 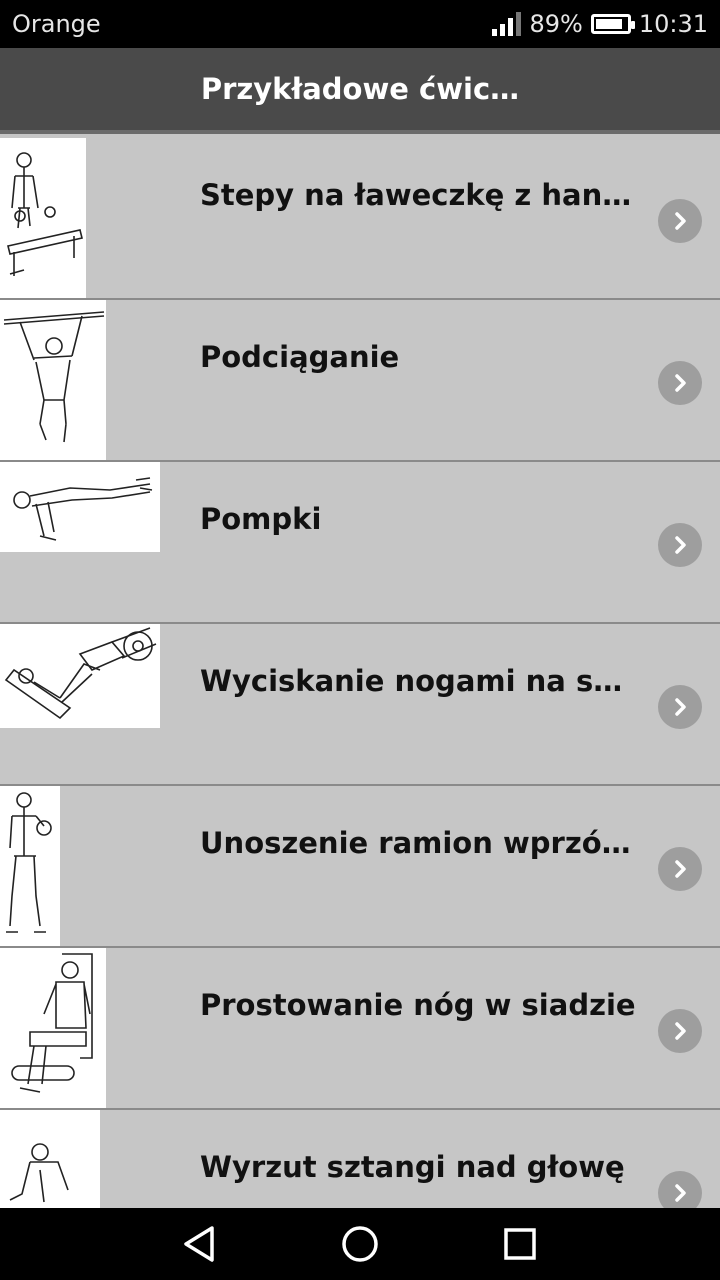 I want to click on clock: 10:31, so click(x=673, y=24).